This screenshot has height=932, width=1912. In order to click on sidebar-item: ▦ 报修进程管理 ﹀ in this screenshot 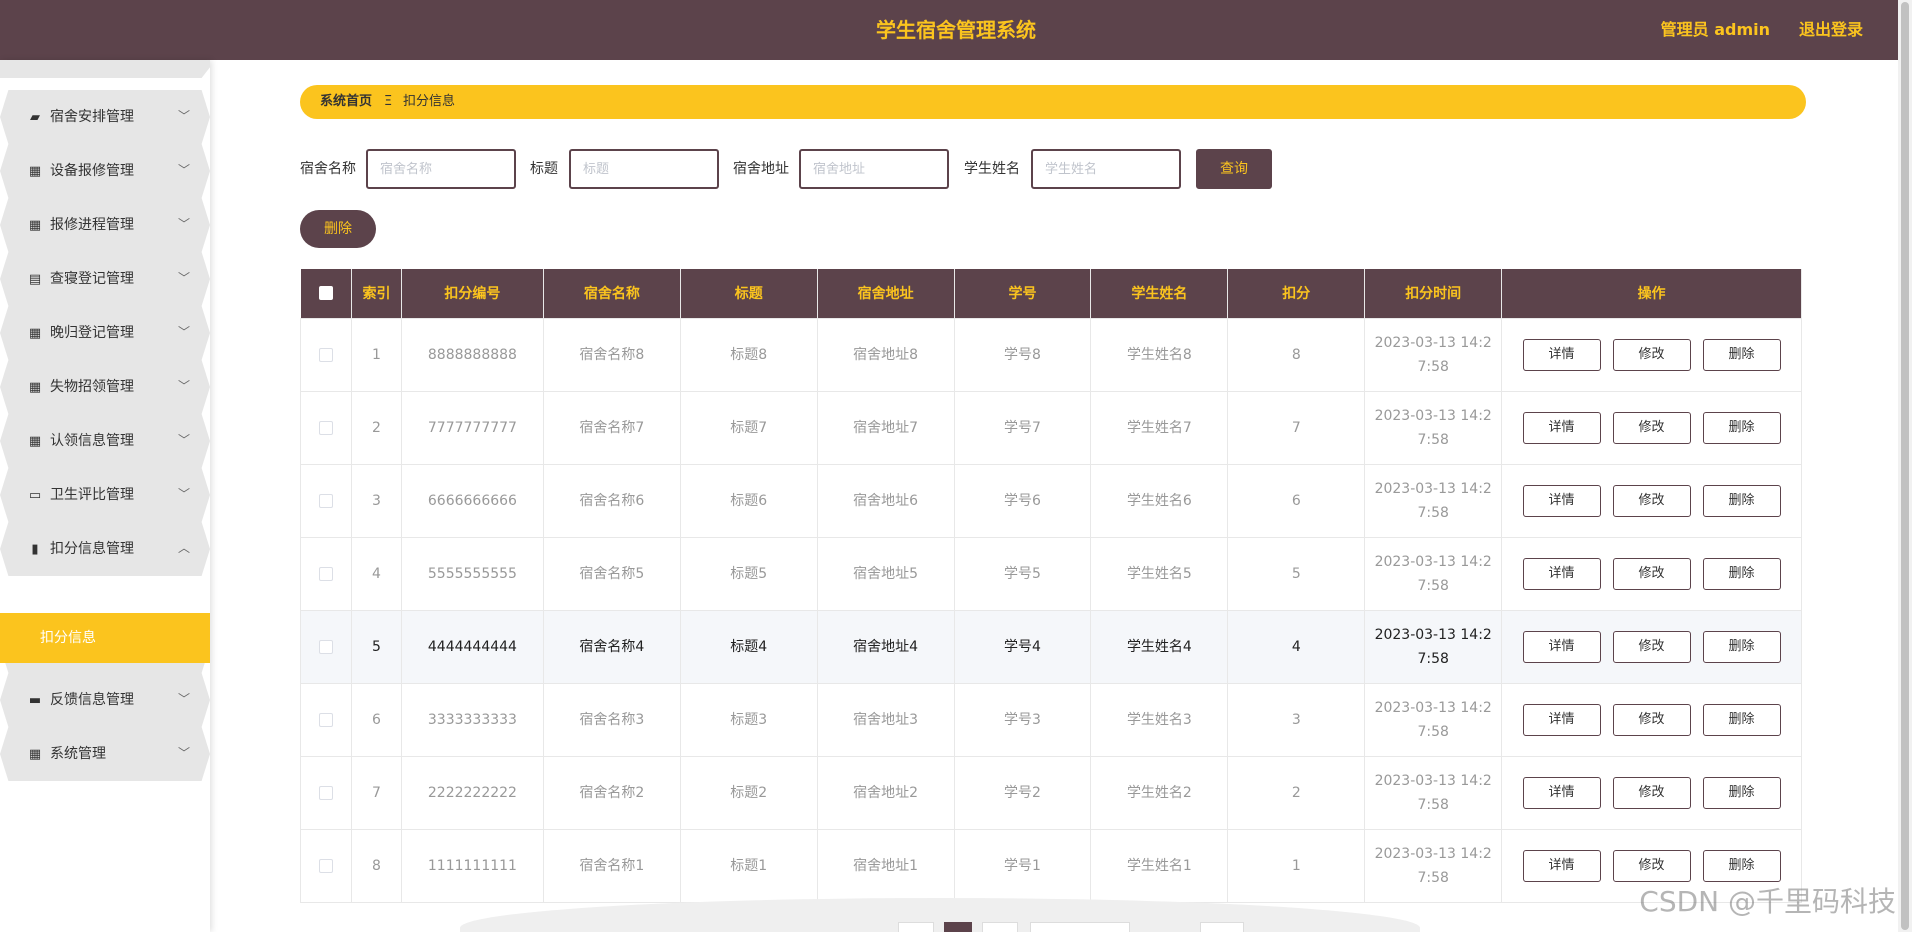, I will do `click(105, 225)`.